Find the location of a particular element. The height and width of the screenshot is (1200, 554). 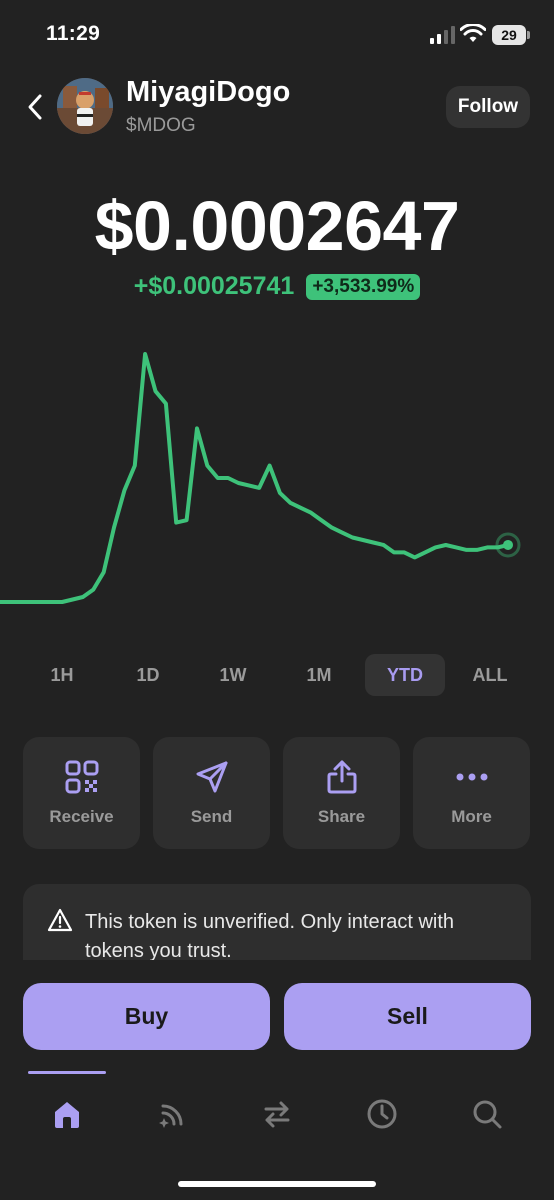

token-symbol: $MDOG is located at coordinates (161, 125).